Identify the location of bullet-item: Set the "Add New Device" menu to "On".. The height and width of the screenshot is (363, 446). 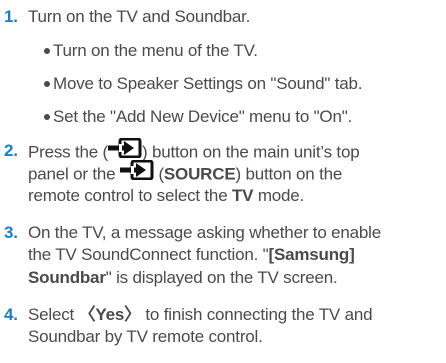
(198, 117).